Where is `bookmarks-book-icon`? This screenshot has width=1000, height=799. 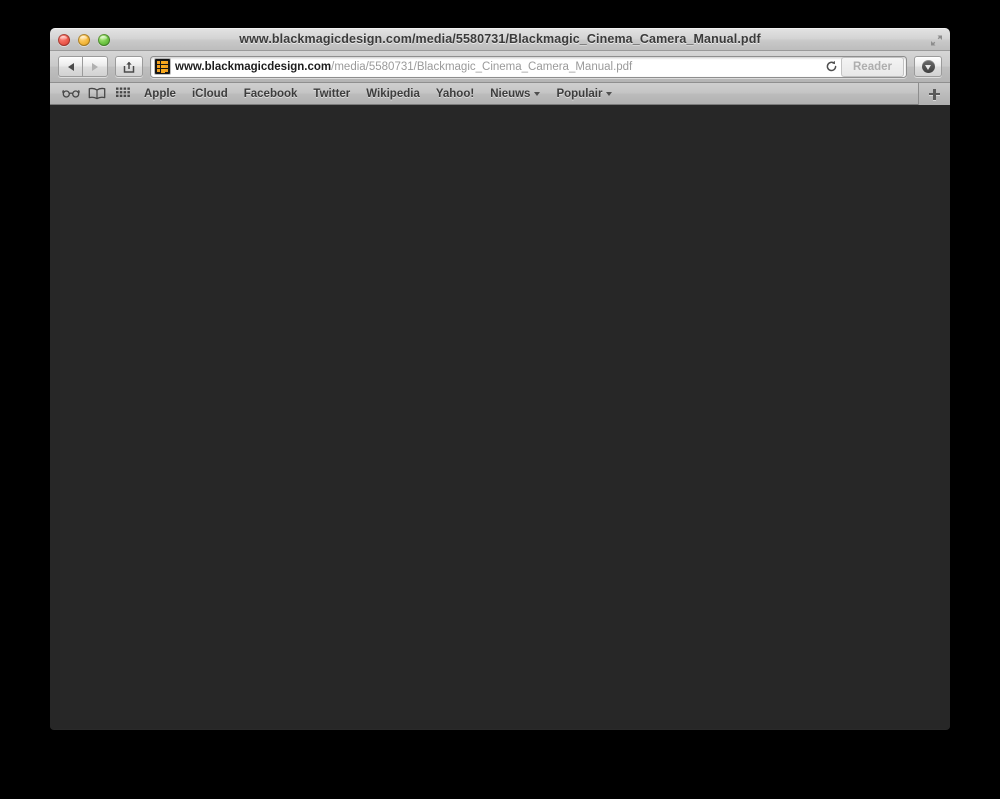
bookmarks-book-icon is located at coordinates (97, 94).